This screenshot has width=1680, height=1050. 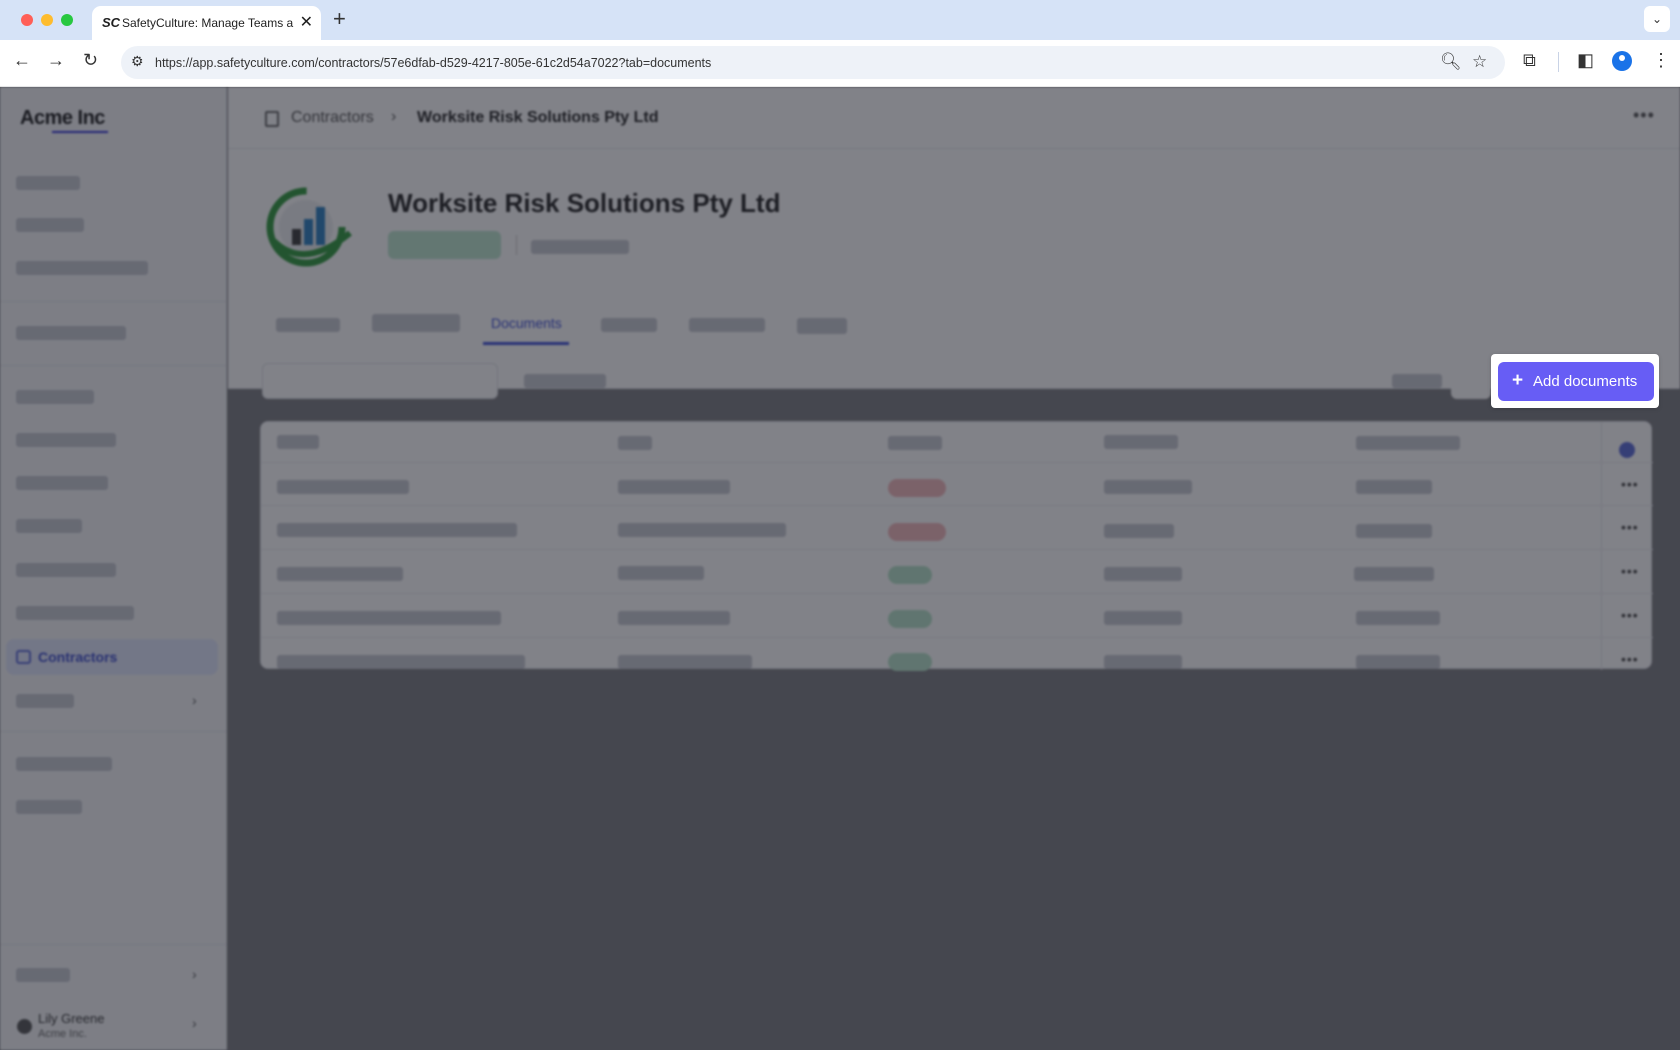 What do you see at coordinates (137, 61) in the screenshot?
I see `site-settings-icon: ⚙` at bounding box center [137, 61].